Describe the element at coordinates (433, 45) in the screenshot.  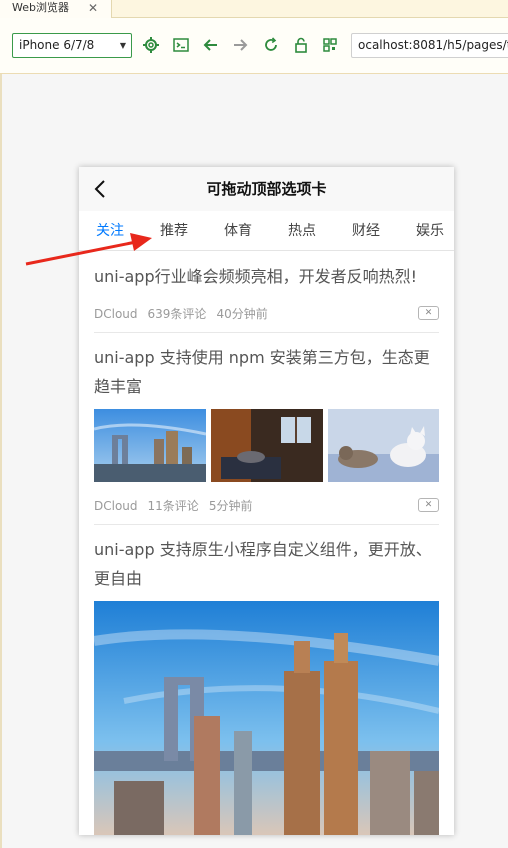
I see `url-text: ocalhost:8081/h5/pages/t` at that location.